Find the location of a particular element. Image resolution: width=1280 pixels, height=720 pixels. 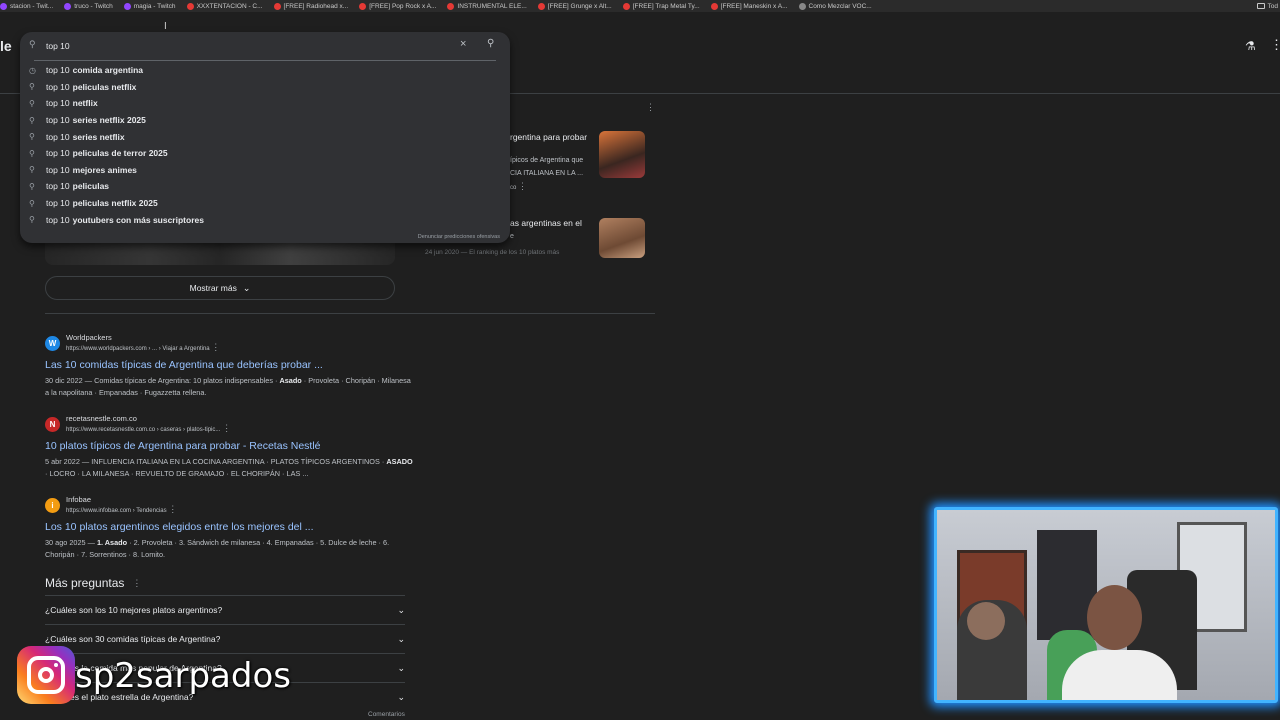

suggestion-item: ⚲ top 10 peliculas is located at coordinates (265, 186).